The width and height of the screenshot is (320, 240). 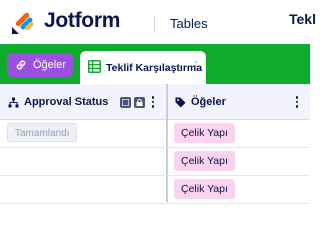 What do you see at coordinates (13, 102) in the screenshot?
I see `sitemap-icon` at bounding box center [13, 102].